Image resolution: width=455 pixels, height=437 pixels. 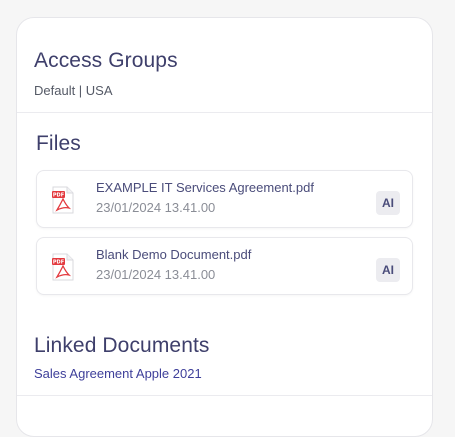 I want to click on linked-document-link: Sales Agreement Apple 2021, so click(x=122, y=374).